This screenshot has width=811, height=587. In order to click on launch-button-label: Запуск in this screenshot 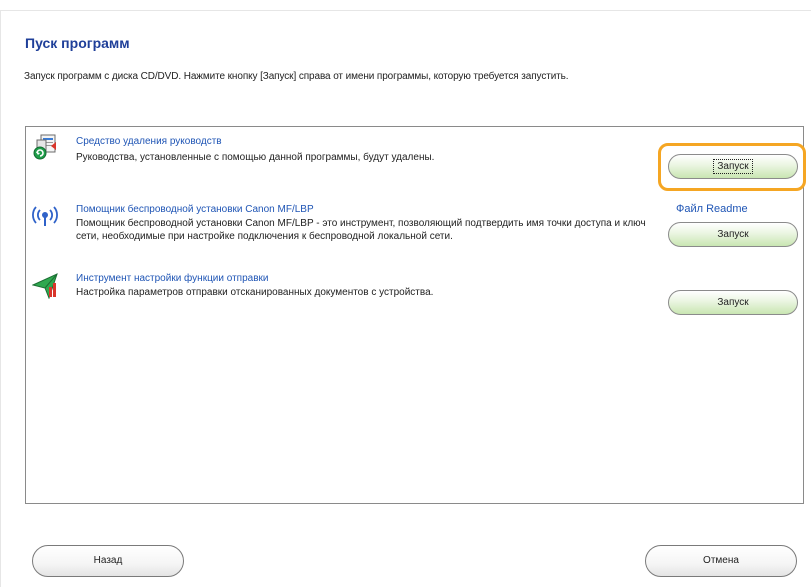, I will do `click(733, 166)`.